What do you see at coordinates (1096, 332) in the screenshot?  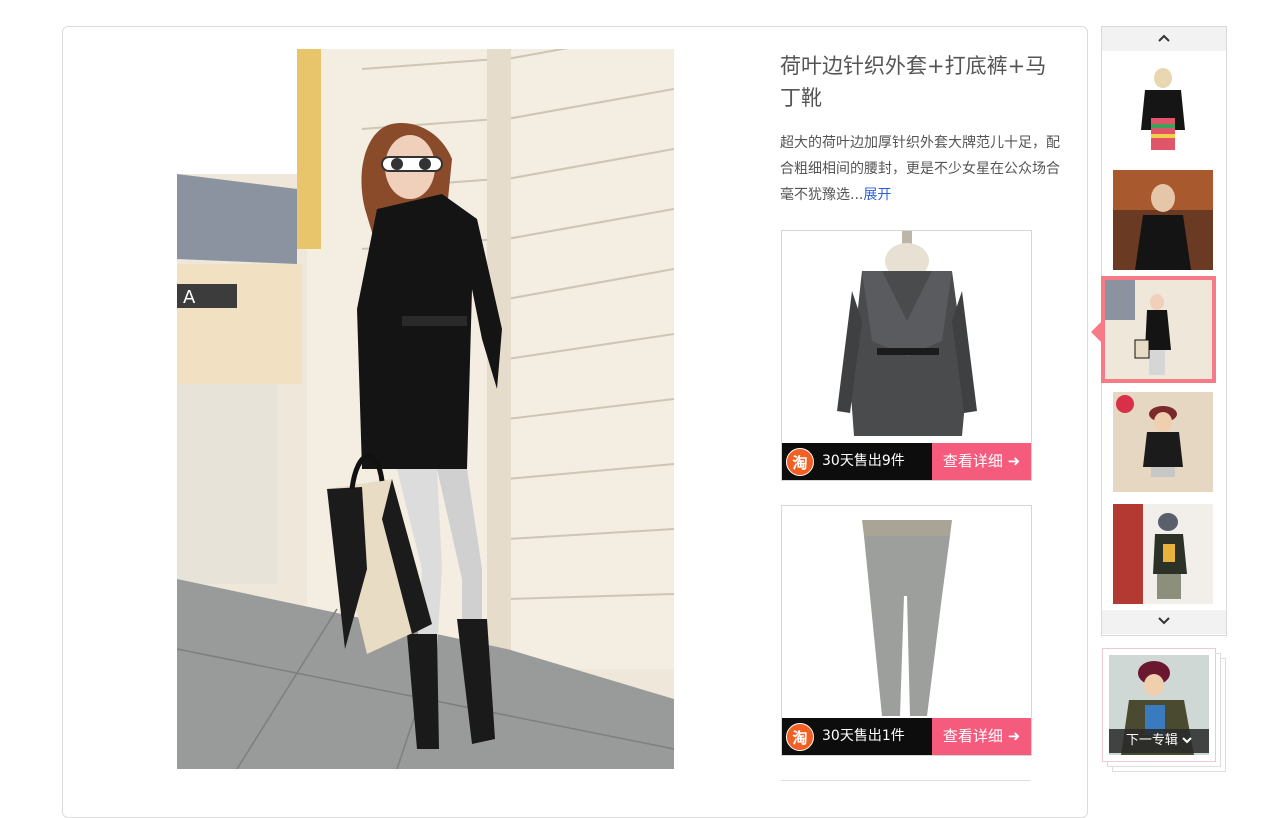 I see `active-thumbnail-pointer` at bounding box center [1096, 332].